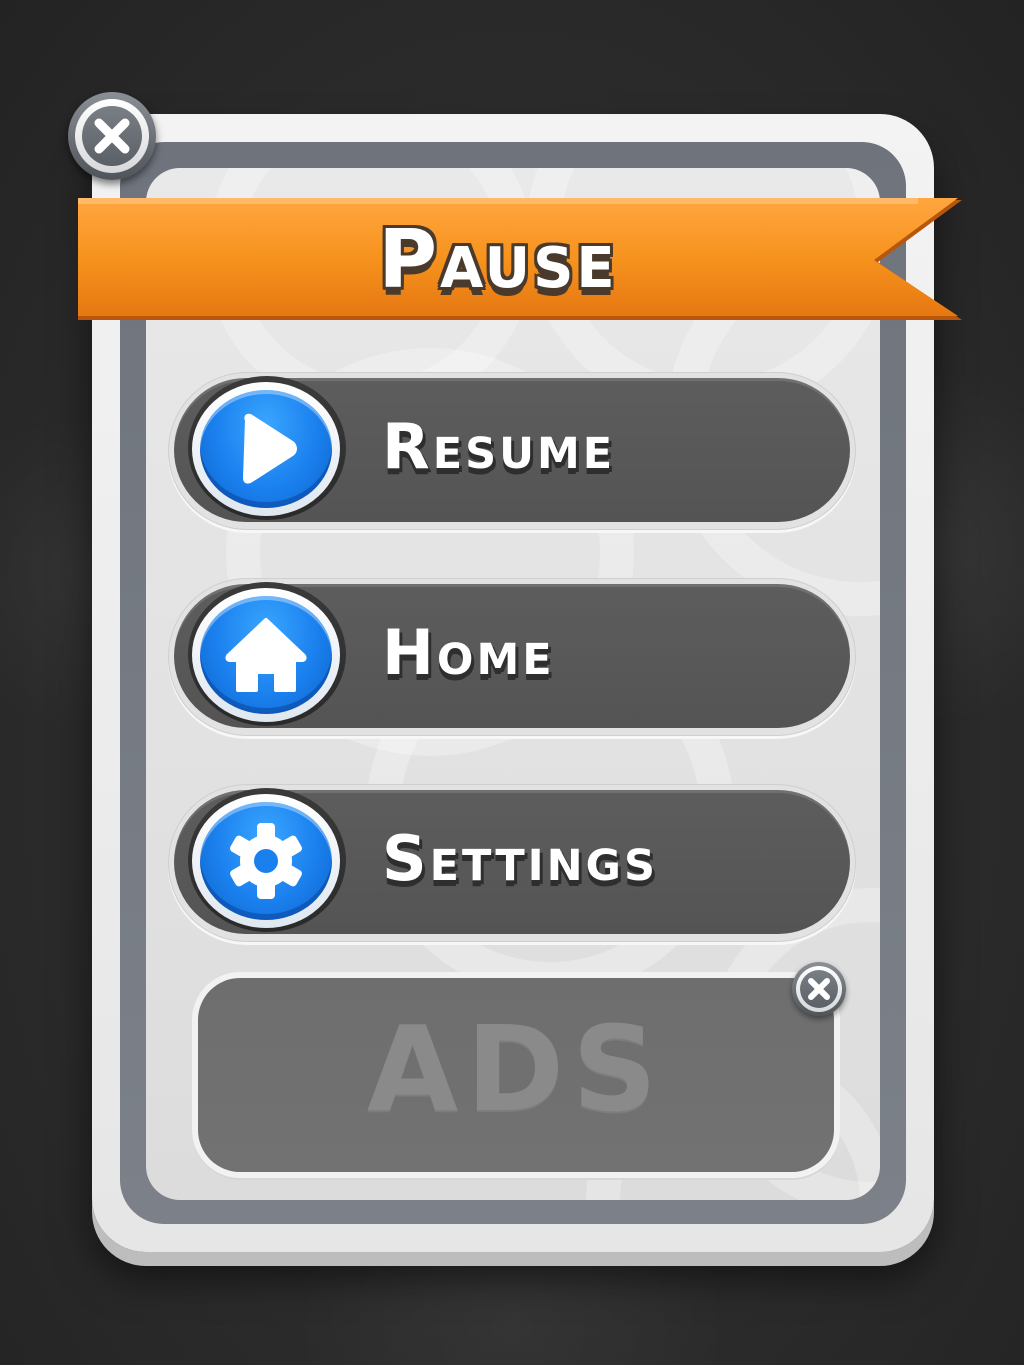 This screenshot has width=1024, height=1365. I want to click on settings-label: Settings, so click(520, 858).